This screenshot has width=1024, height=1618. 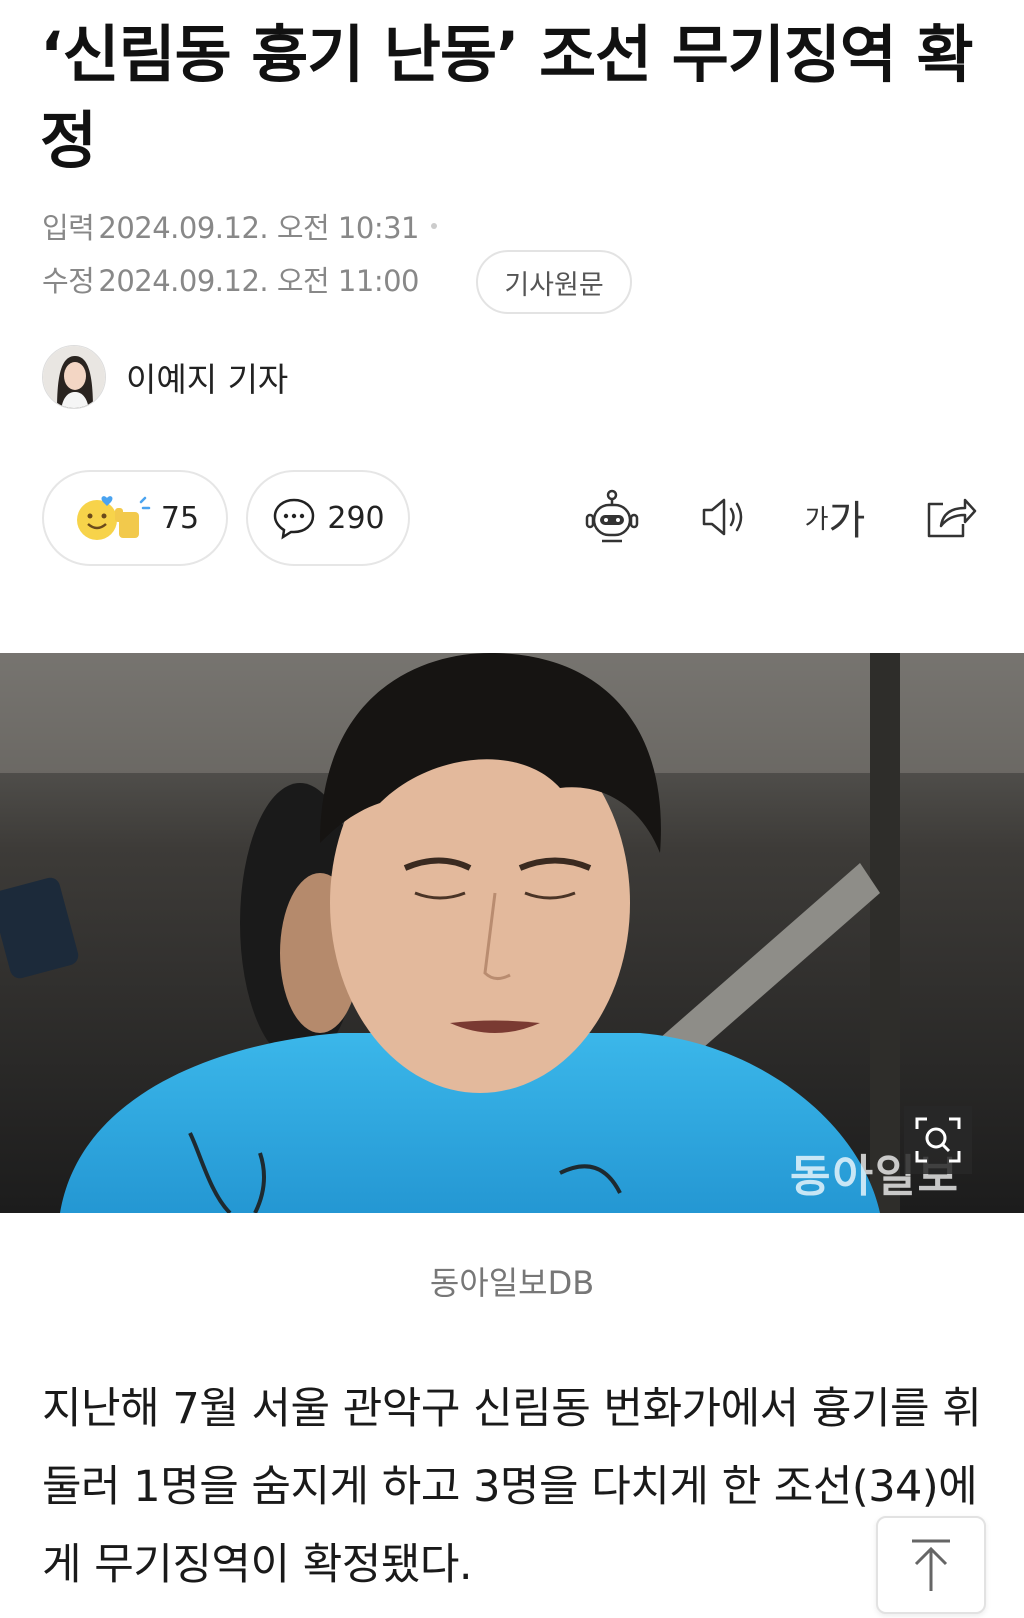 I want to click on robot-icon, so click(x=612, y=516).